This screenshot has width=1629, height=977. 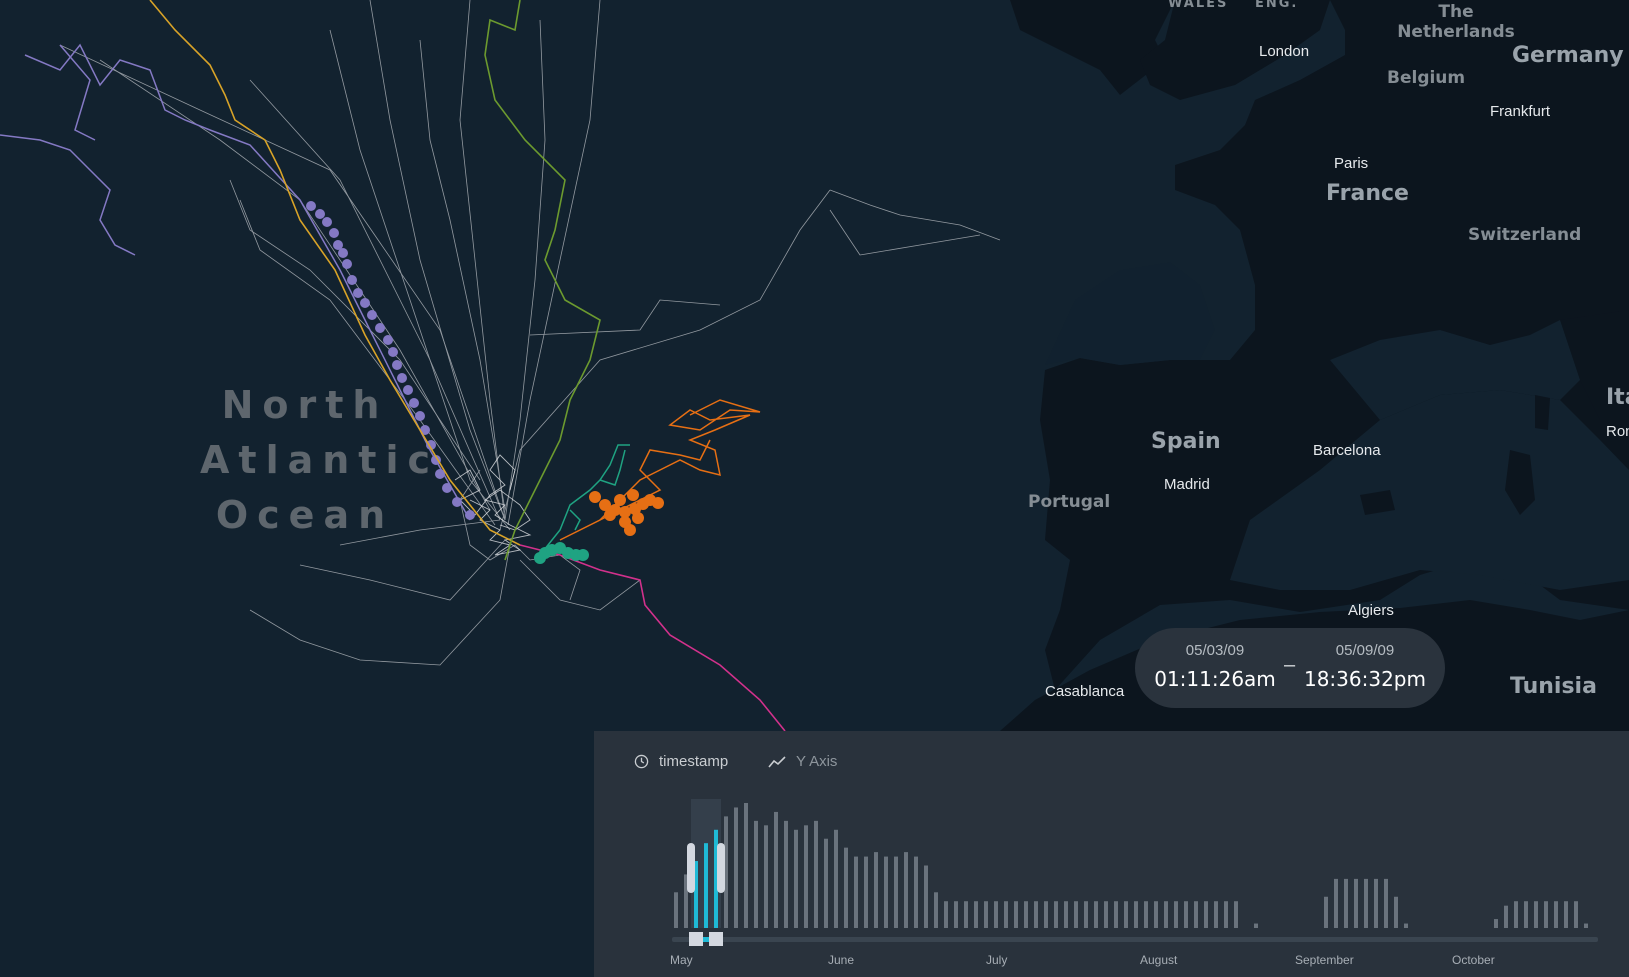 What do you see at coordinates (1473, 960) in the screenshot?
I see `month-tick-label: October` at bounding box center [1473, 960].